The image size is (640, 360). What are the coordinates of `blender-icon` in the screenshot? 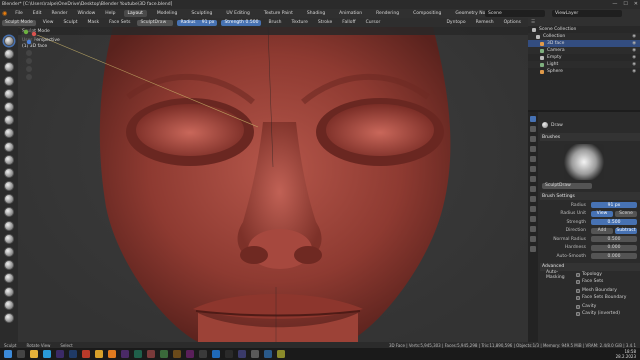 It's located at (112, 354).